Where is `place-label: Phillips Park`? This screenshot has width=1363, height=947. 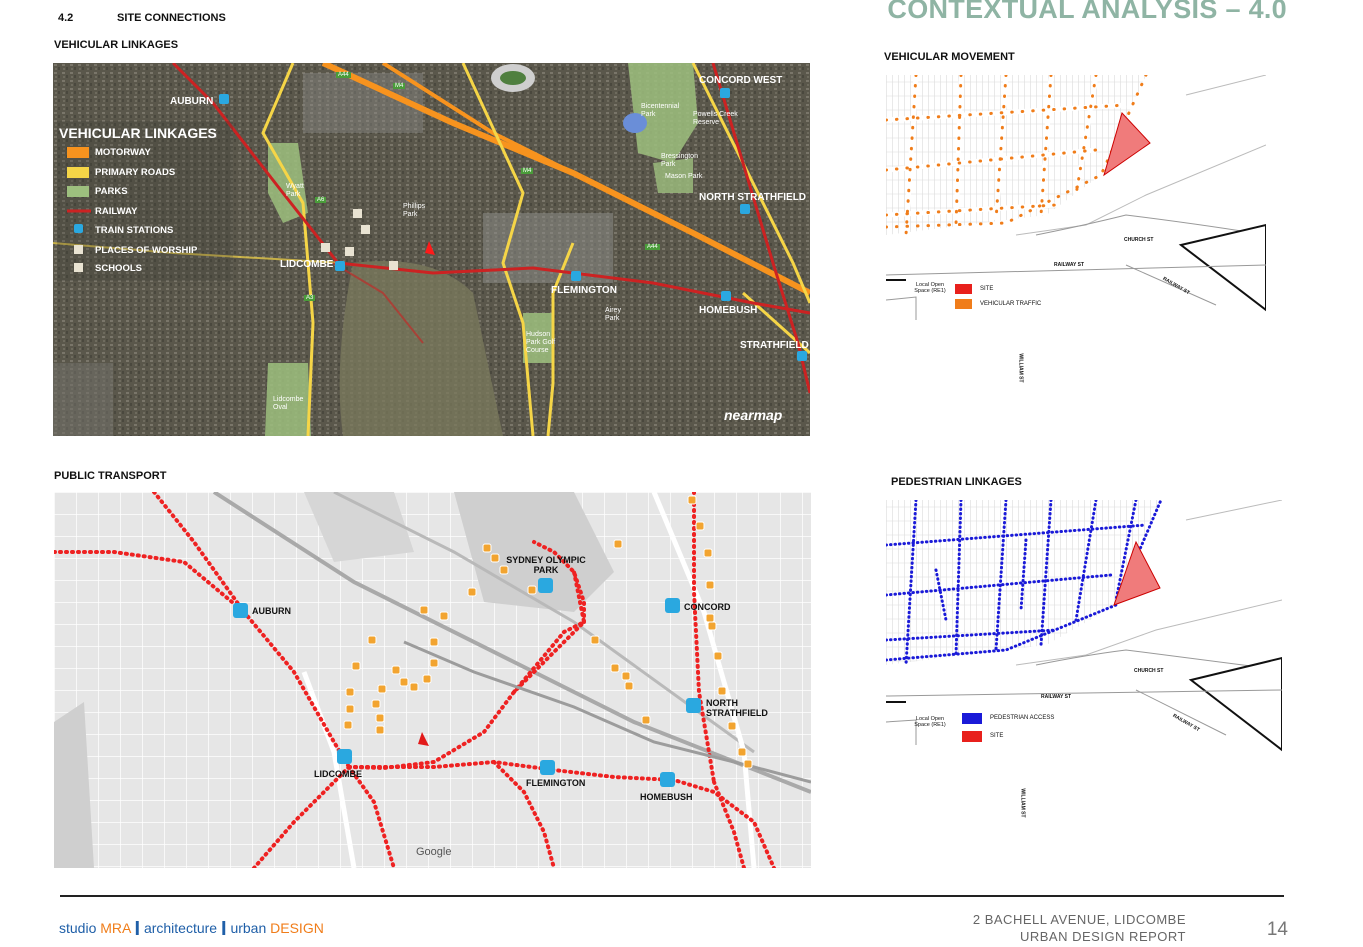
place-label: Phillips Park is located at coordinates (414, 210).